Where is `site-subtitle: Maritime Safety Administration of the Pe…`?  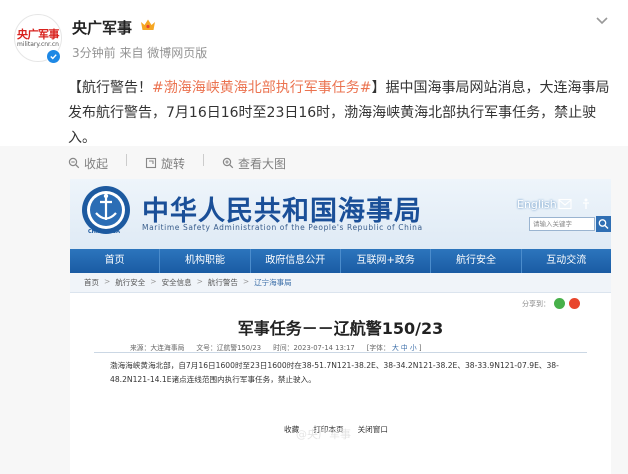 site-subtitle: Maritime Safety Administration of the Pe… is located at coordinates (282, 227).